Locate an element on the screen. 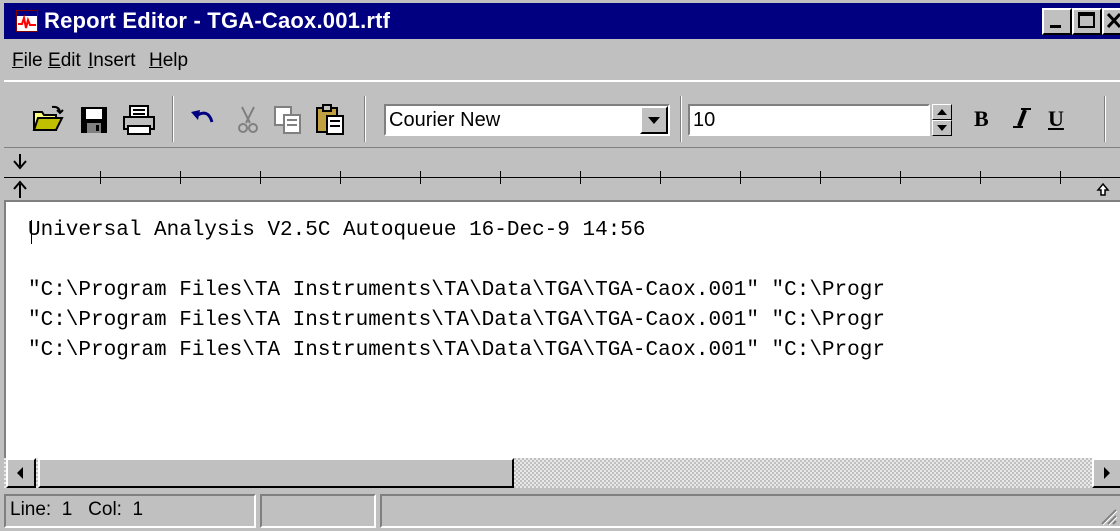  scroll-right-button is located at coordinates (1106, 473).